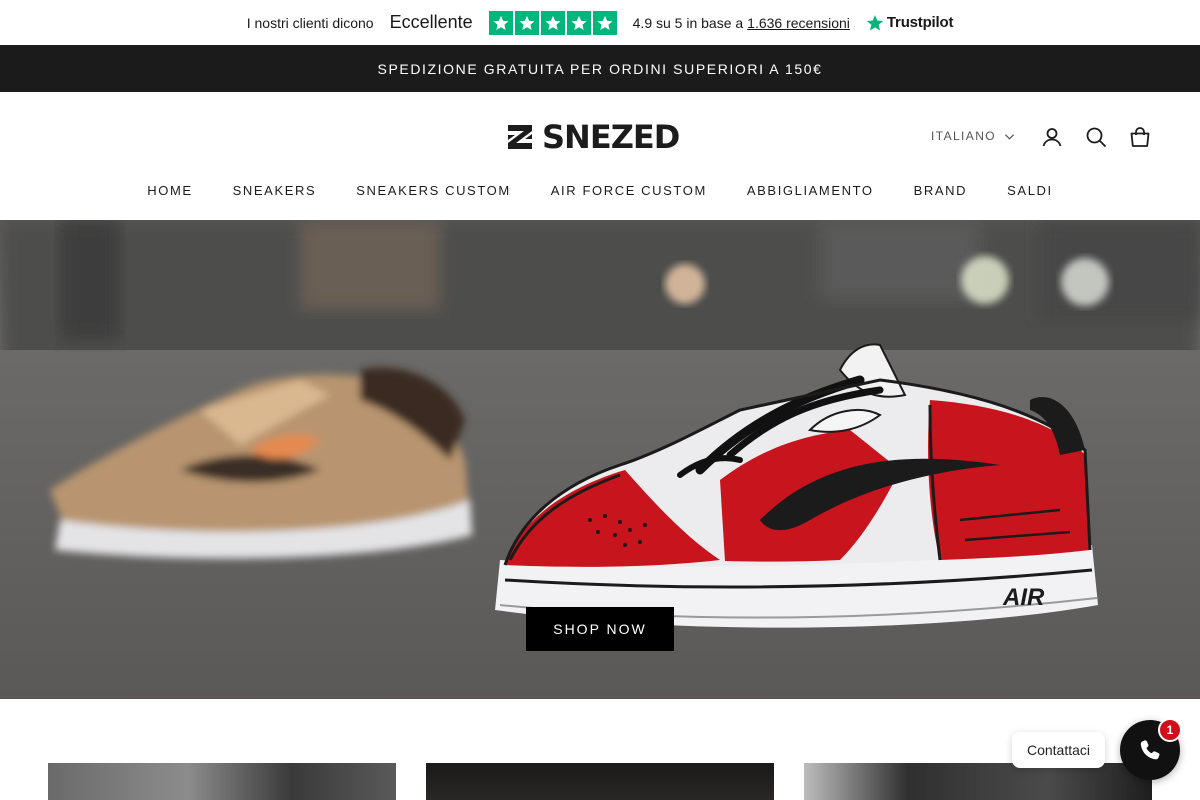 This screenshot has height=800, width=1200. I want to click on chat-label: Contattaci, so click(1058, 750).